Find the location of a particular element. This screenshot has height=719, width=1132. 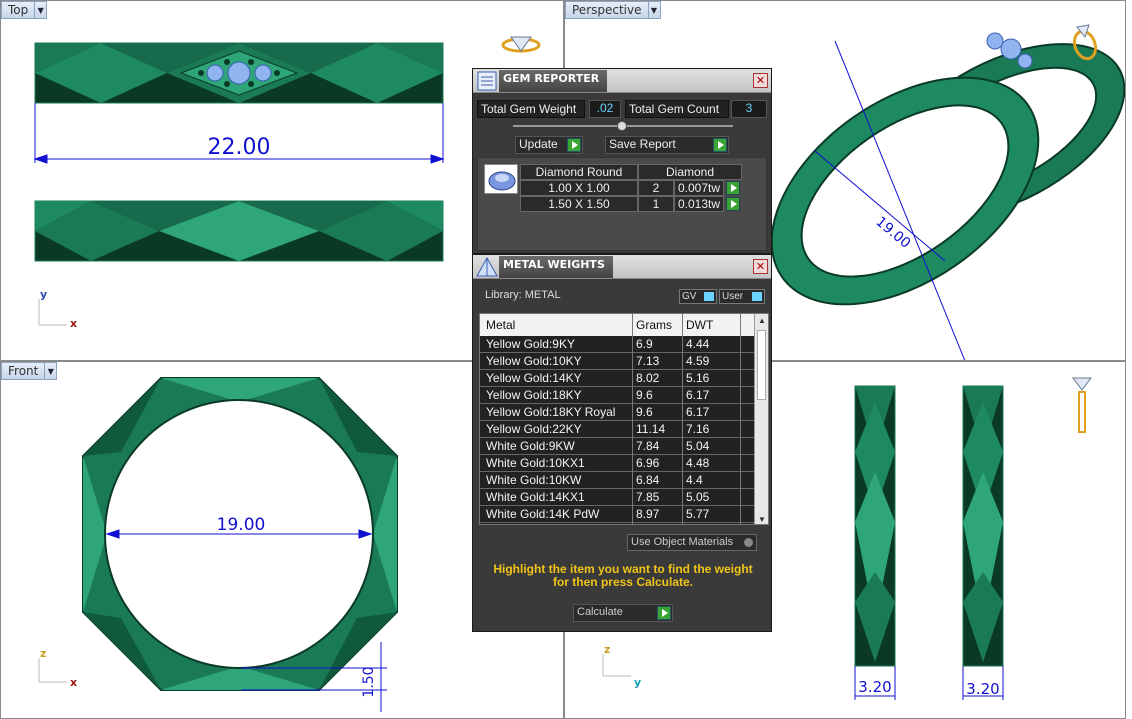

table-row: Yellow Gold:18KY 9.6 6.17 is located at coordinates (617, 395).